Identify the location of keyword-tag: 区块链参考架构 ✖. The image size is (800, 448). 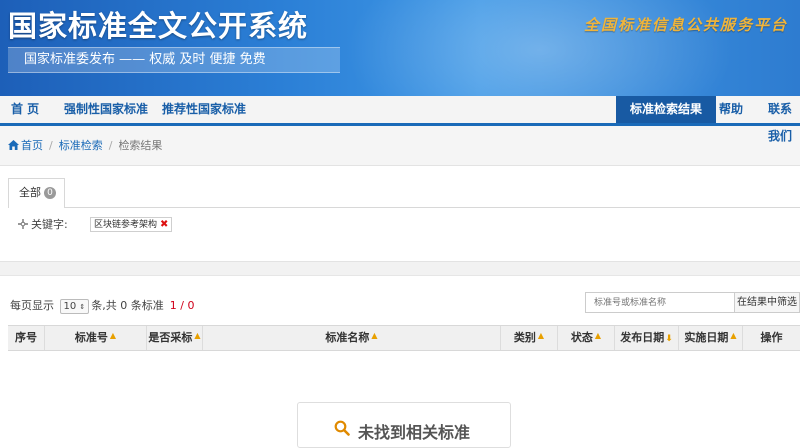
(131, 224).